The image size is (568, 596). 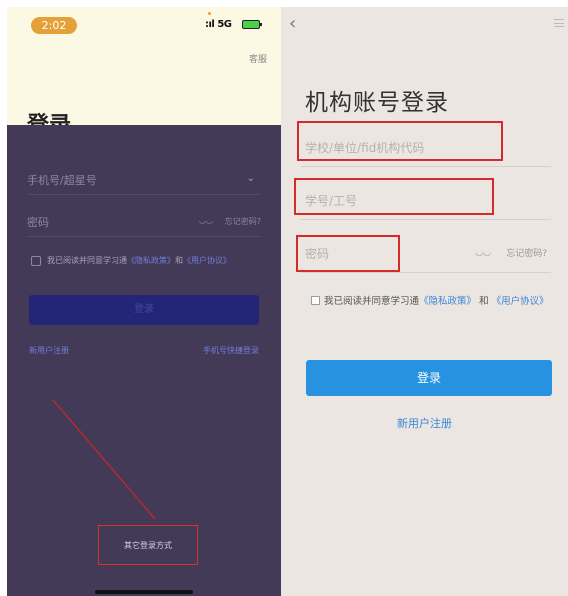 I want to click on back-icon: ‹, so click(x=292, y=24).